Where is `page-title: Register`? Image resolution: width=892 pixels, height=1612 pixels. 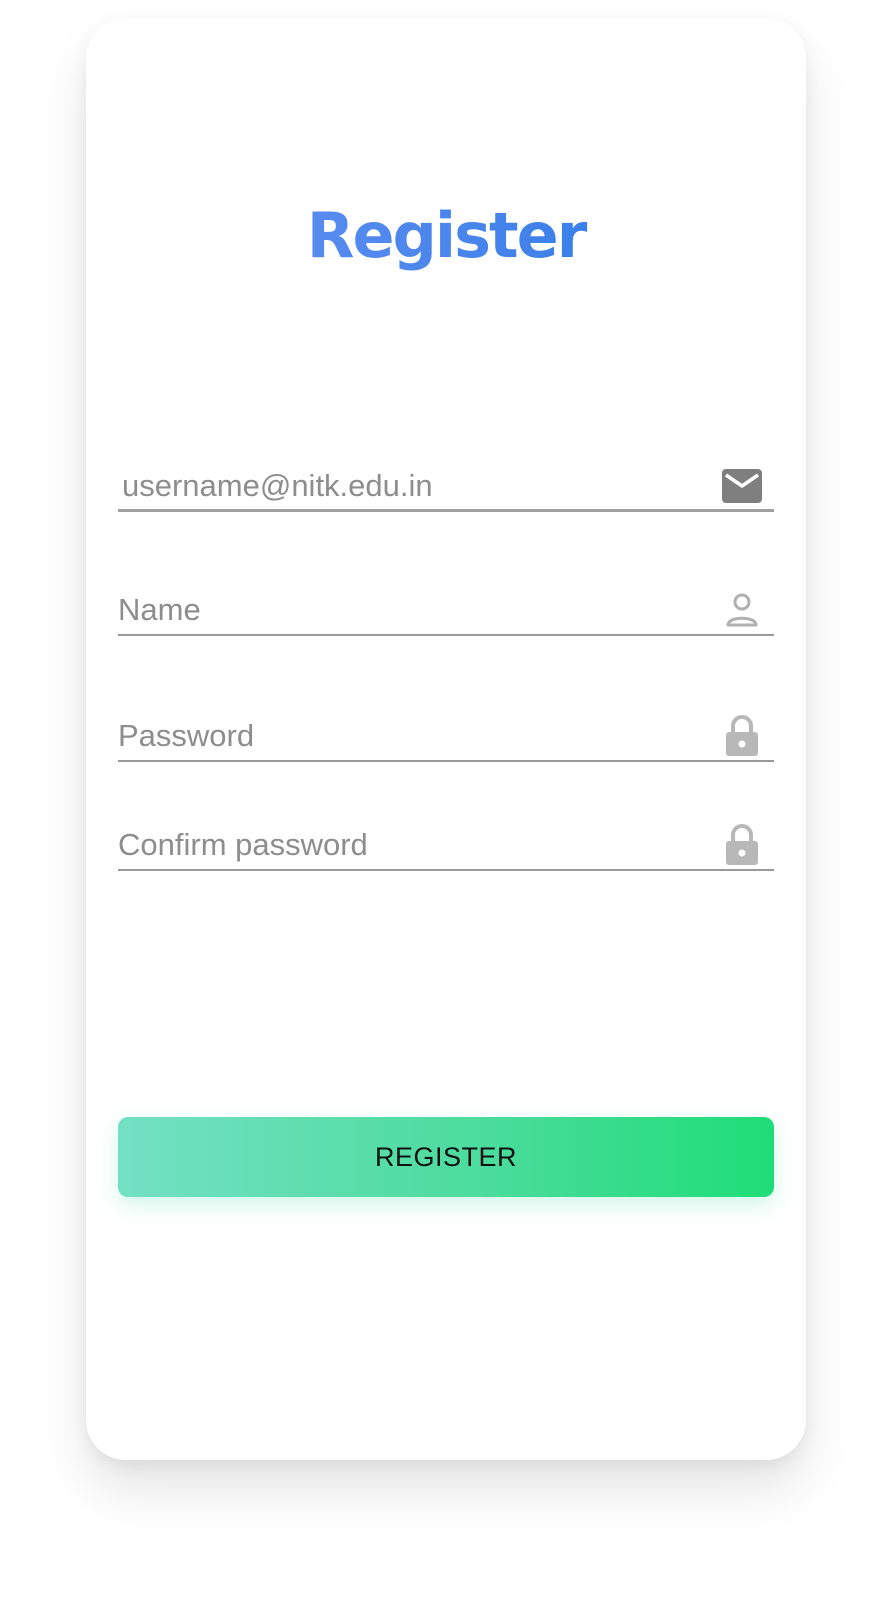 page-title: Register is located at coordinates (446, 236).